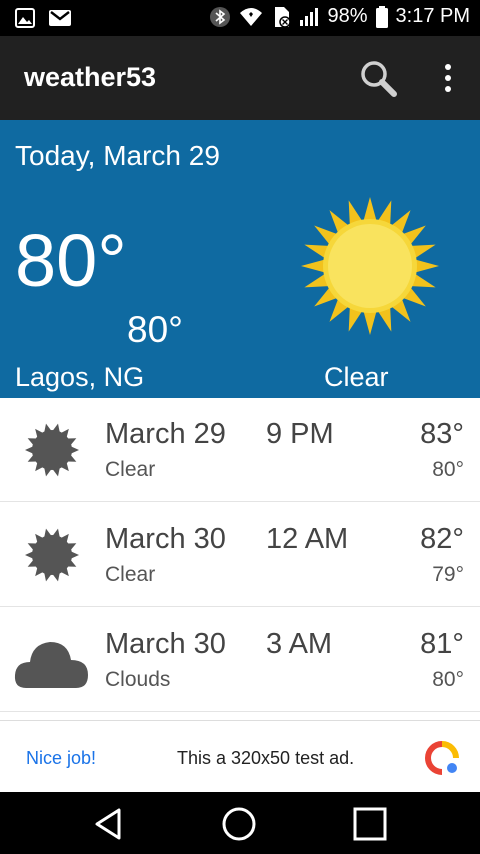 This screenshot has height=854, width=480. I want to click on bluetooth-icon, so click(220, 16).